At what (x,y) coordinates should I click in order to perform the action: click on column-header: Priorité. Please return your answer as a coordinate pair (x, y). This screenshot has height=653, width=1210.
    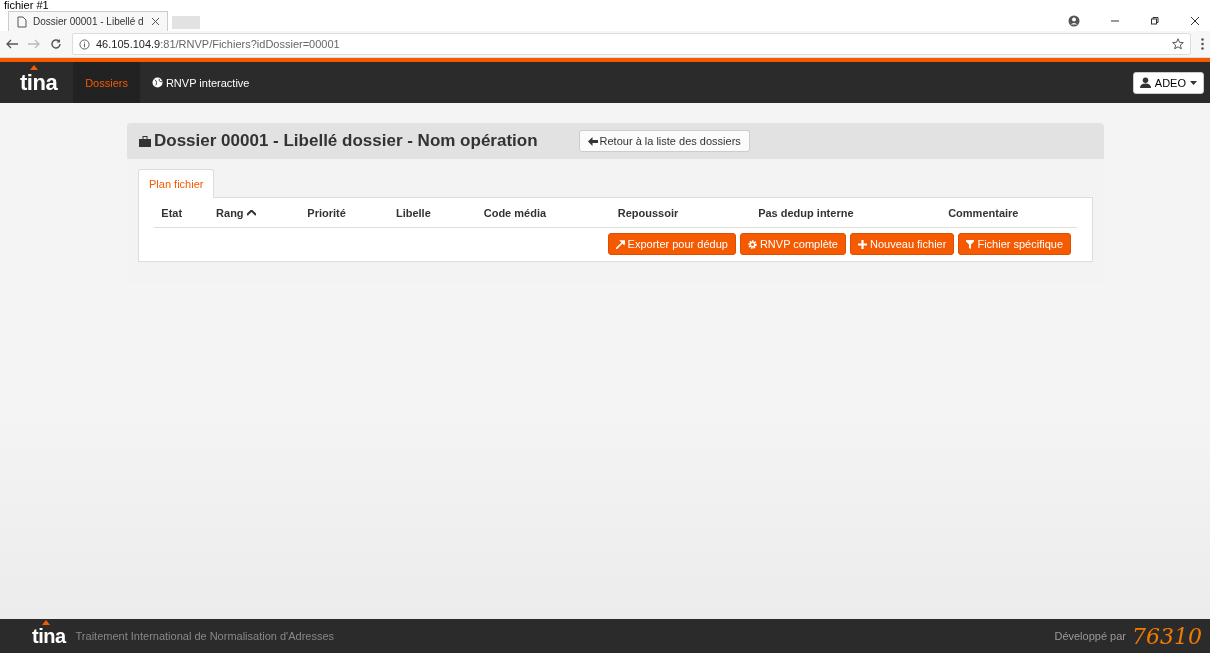
    Looking at the image, I should click on (326, 212).